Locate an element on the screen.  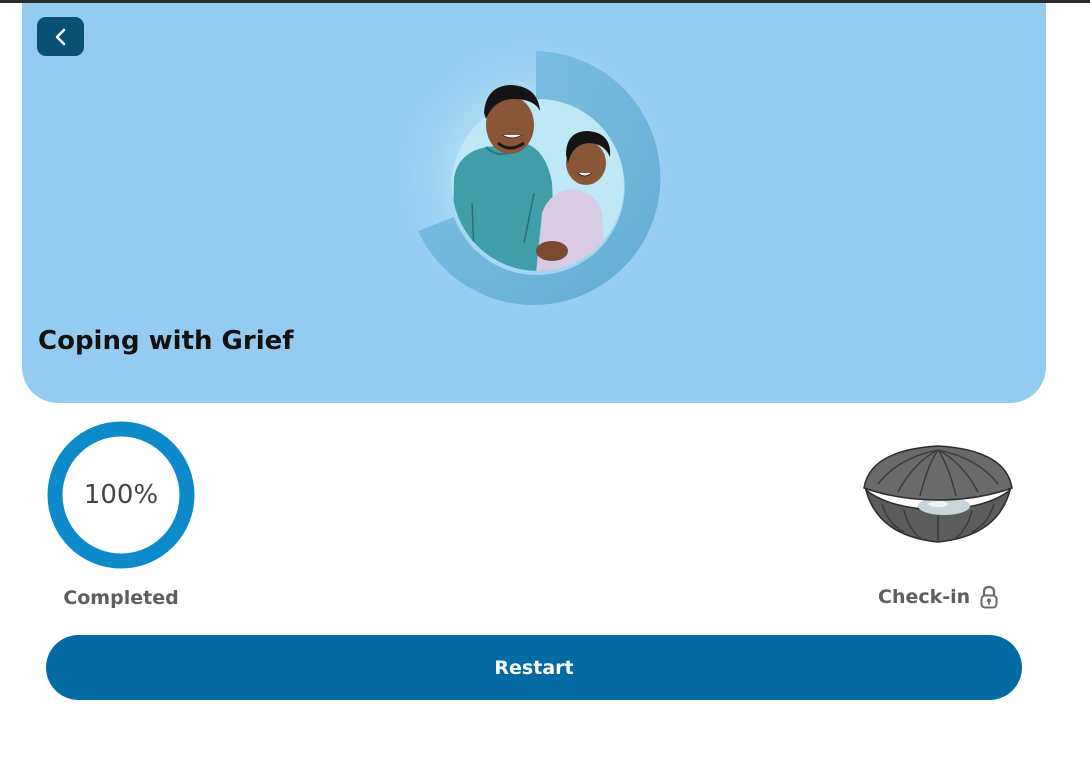
check-in-label: Check-in is located at coordinates (924, 597).